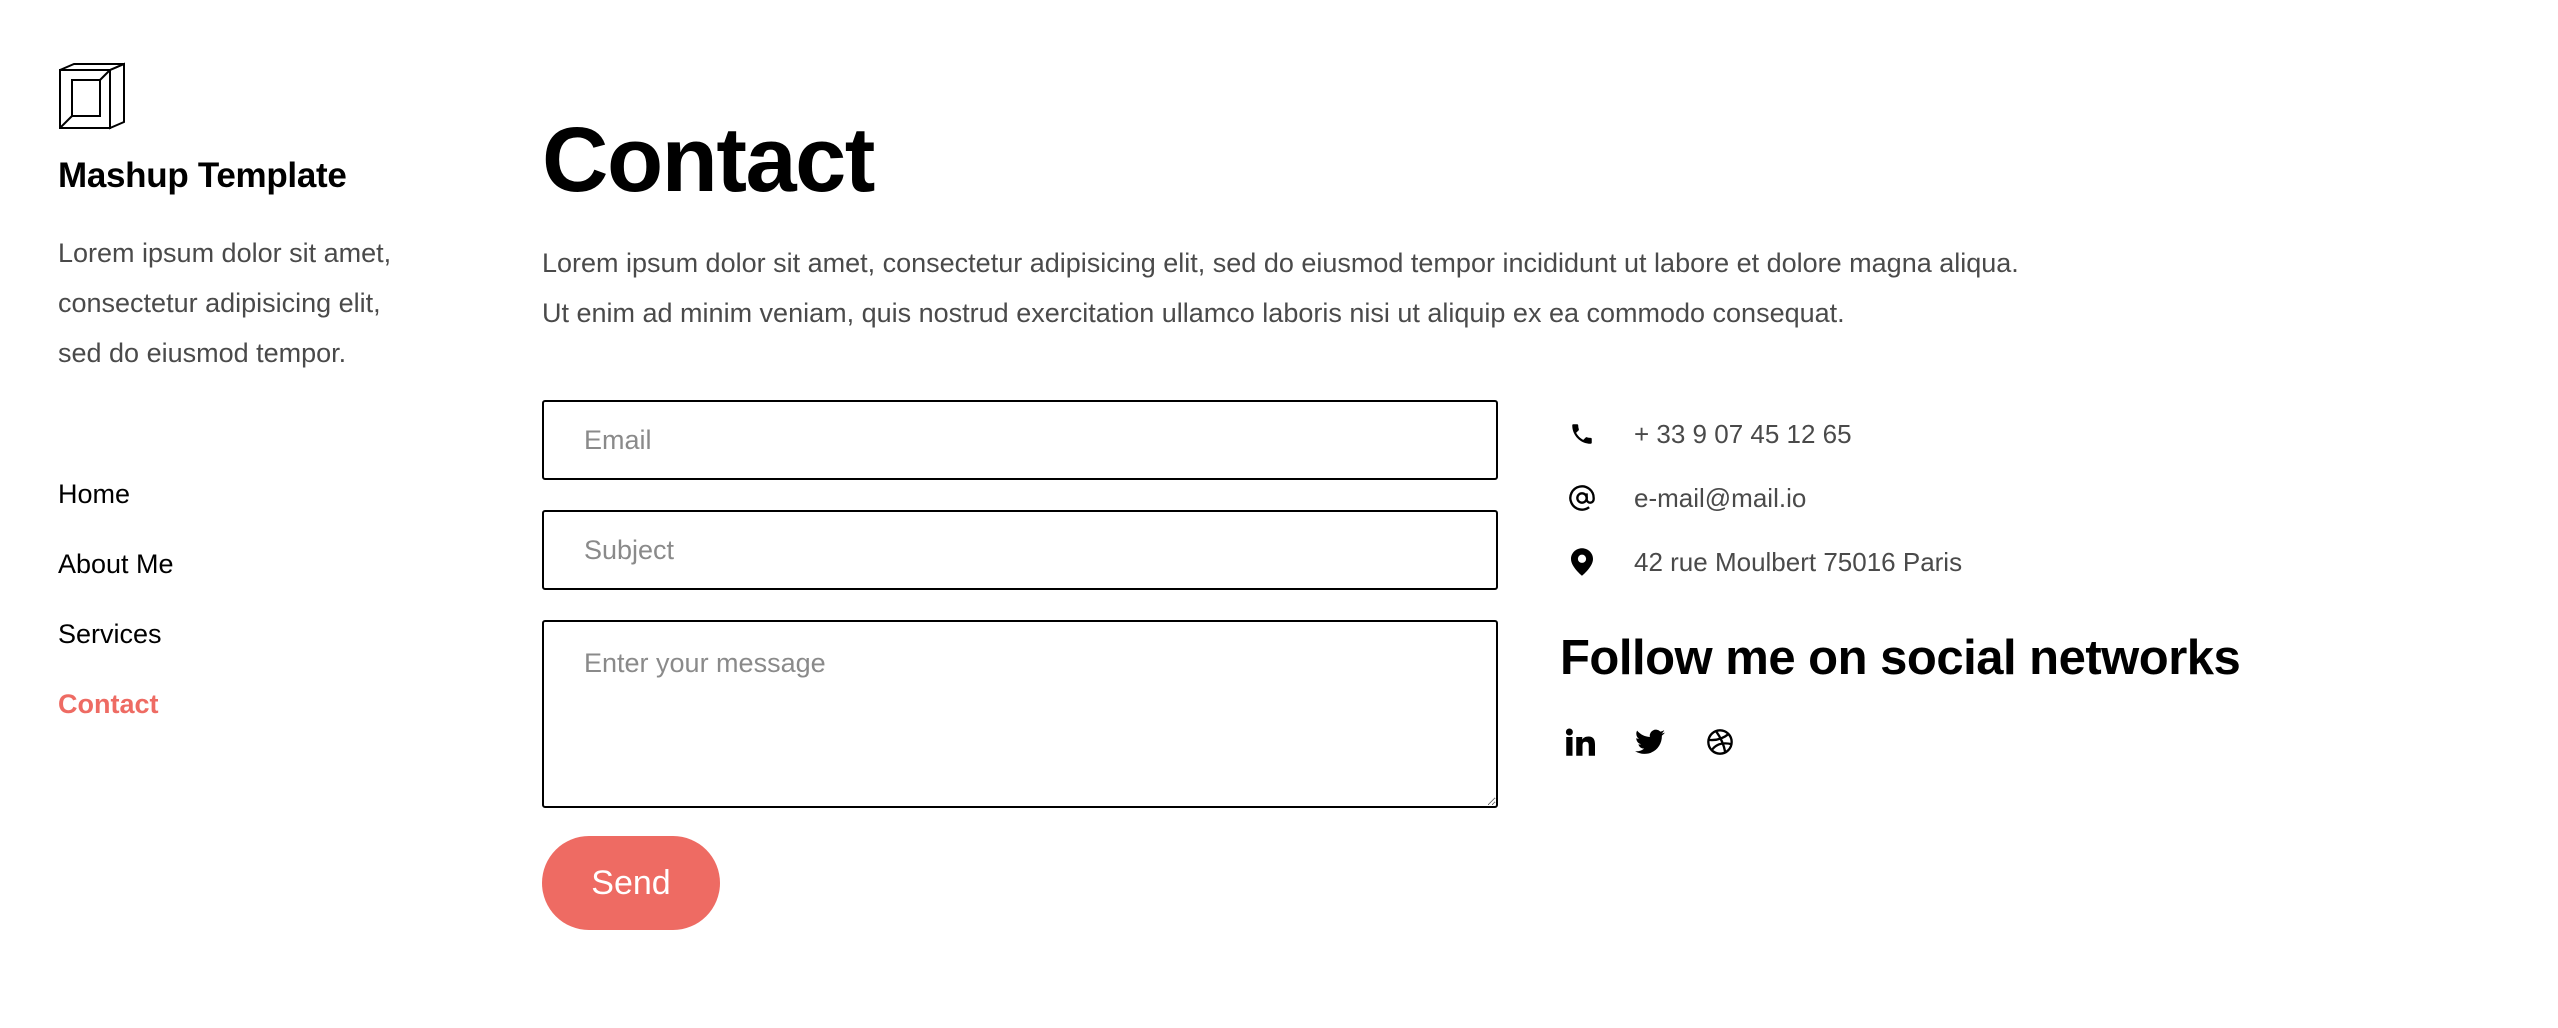 The height and width of the screenshot is (1028, 2558). Describe the element at coordinates (1960, 742) in the screenshot. I see `social-links` at that location.